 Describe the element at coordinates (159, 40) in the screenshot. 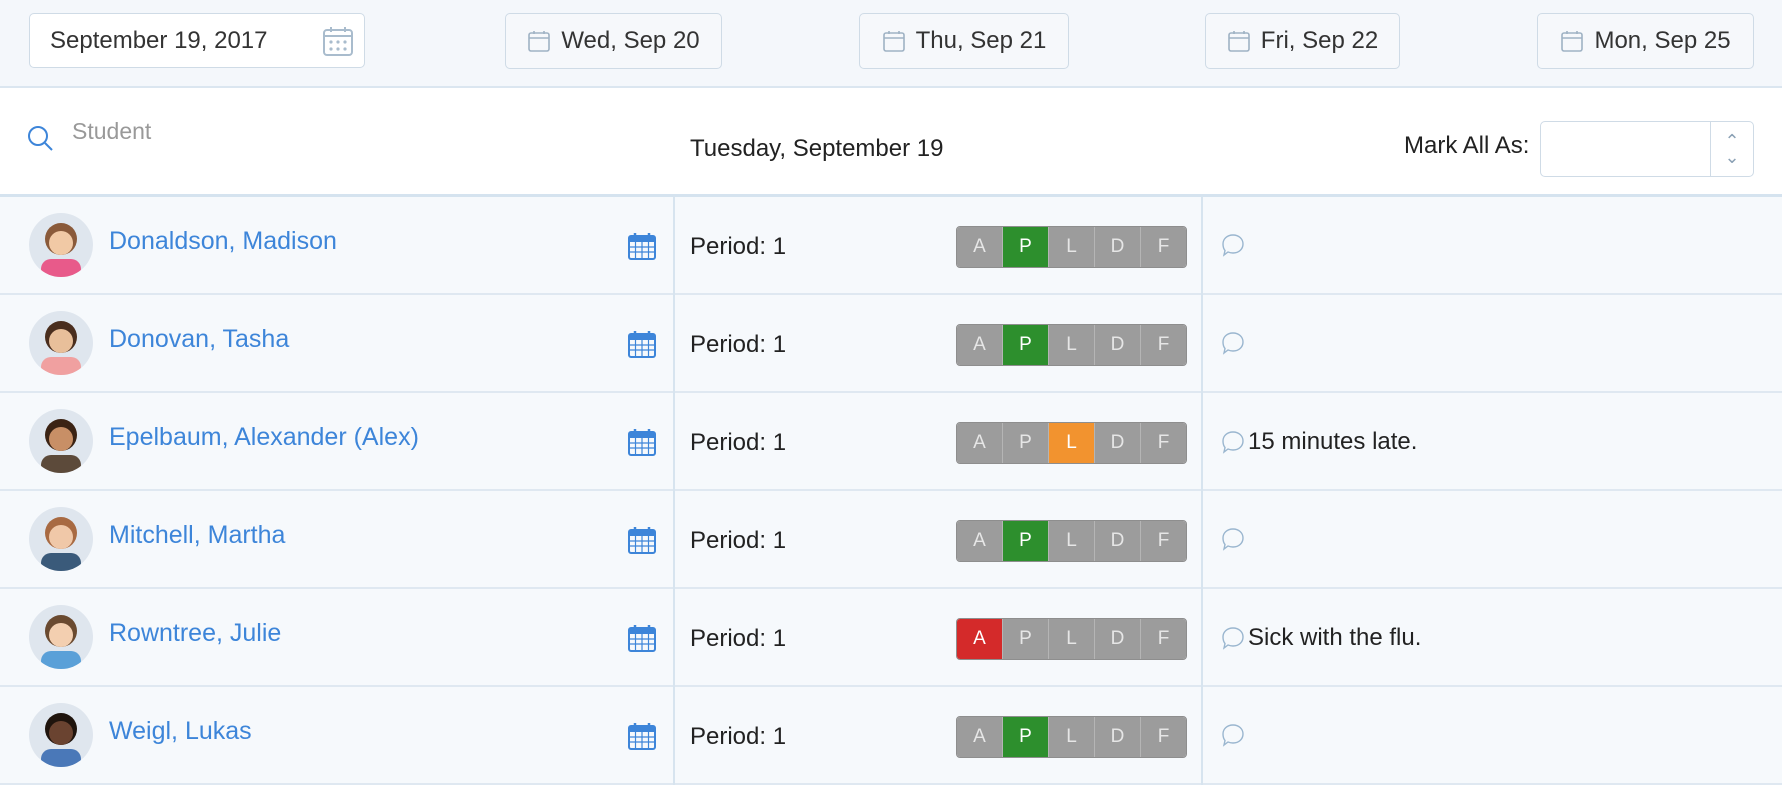

I see `selected-date-value: September 19, 2017` at that location.